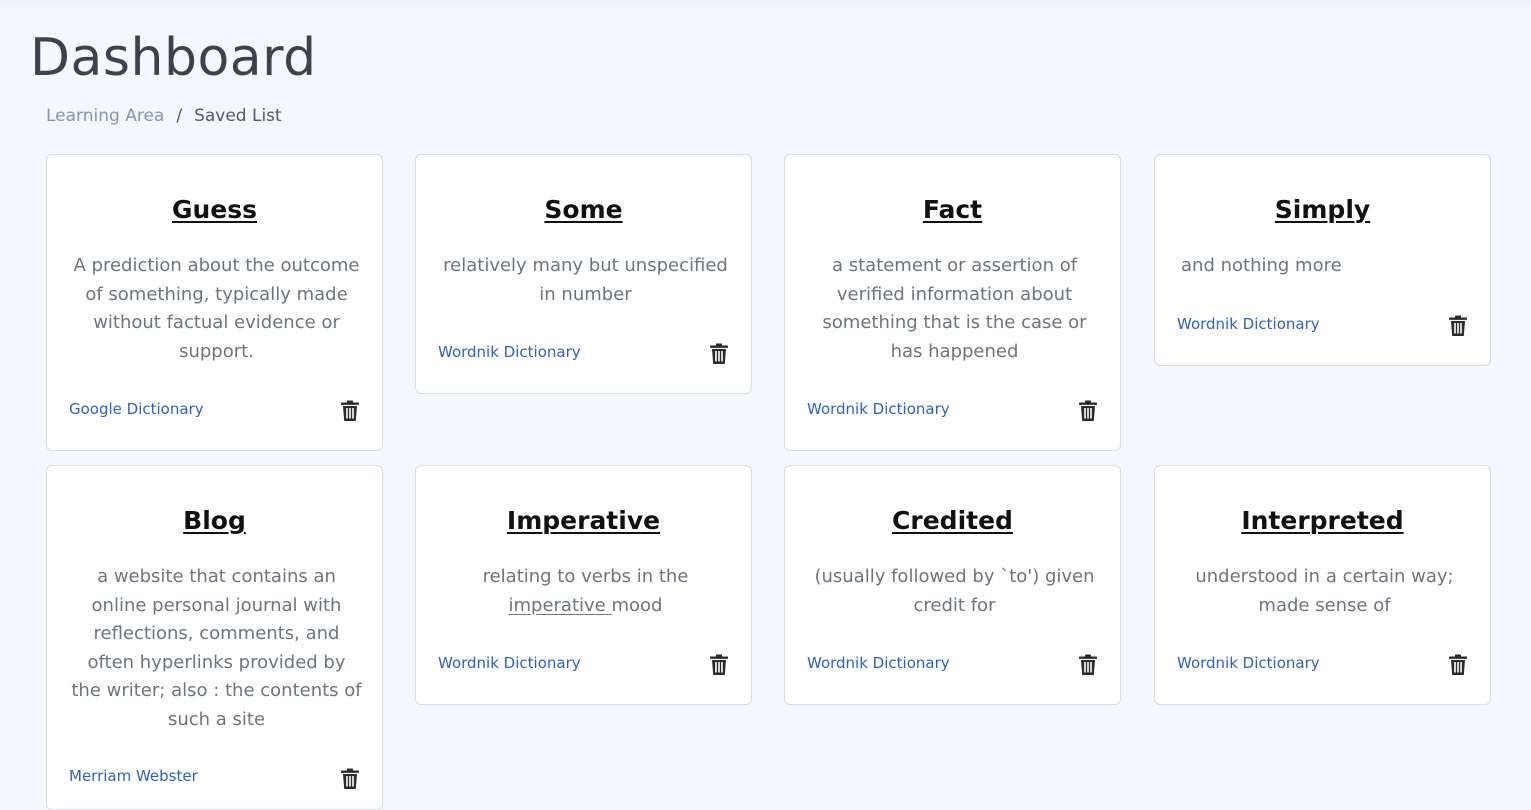  Describe the element at coordinates (585, 591) in the screenshot. I see `word-definition: relating to verbs in the imperative mood` at that location.